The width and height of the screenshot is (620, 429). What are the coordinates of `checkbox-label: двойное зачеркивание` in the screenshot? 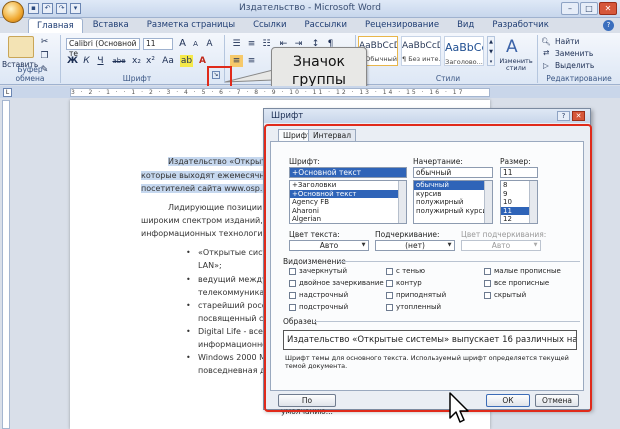 It's located at (341, 283).